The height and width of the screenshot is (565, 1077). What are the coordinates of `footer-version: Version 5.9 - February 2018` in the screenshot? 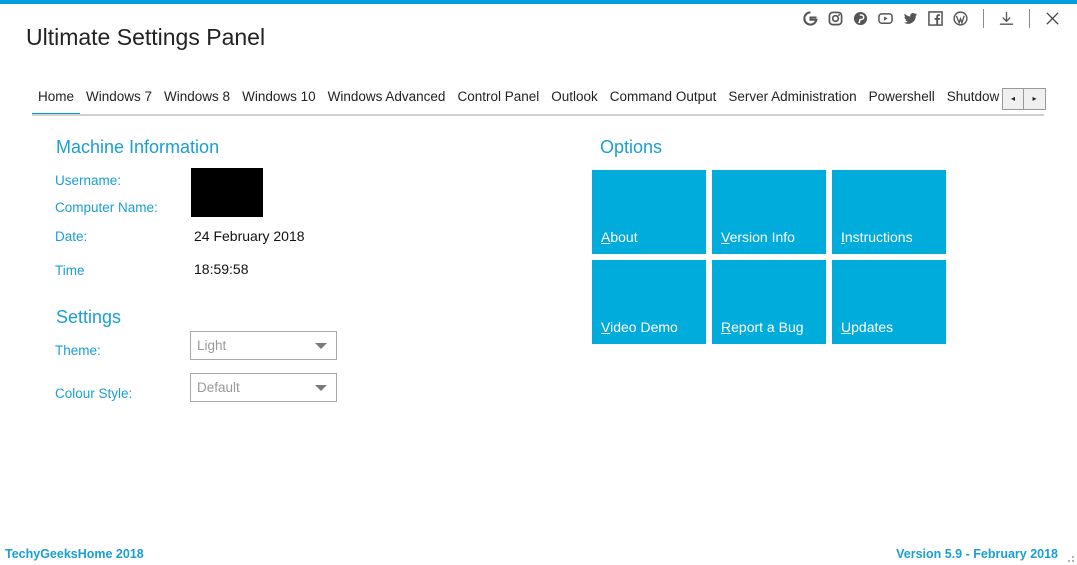 It's located at (977, 554).